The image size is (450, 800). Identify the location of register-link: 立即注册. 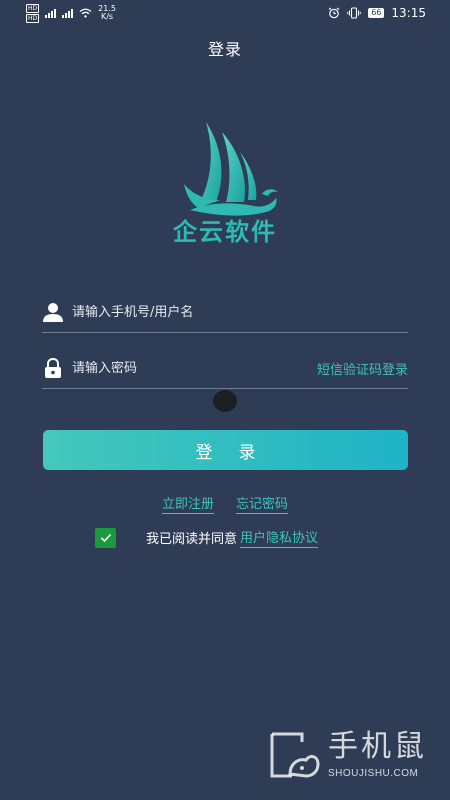
(187, 503).